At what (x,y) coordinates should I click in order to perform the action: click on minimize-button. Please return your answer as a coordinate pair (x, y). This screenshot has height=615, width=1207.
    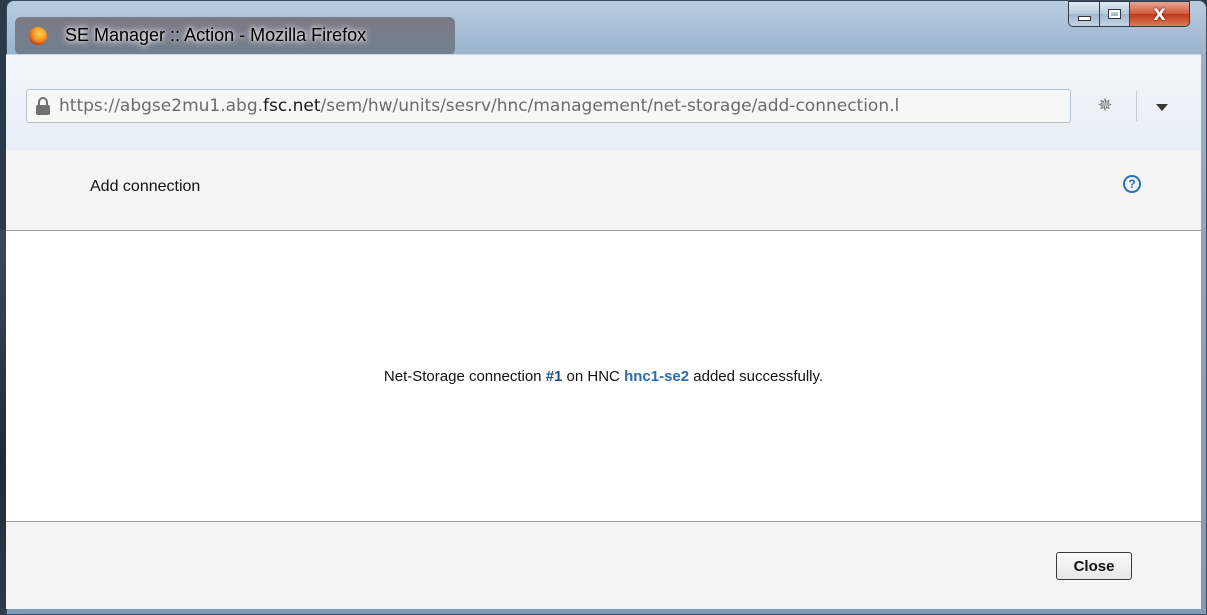
    Looking at the image, I should click on (1084, 14).